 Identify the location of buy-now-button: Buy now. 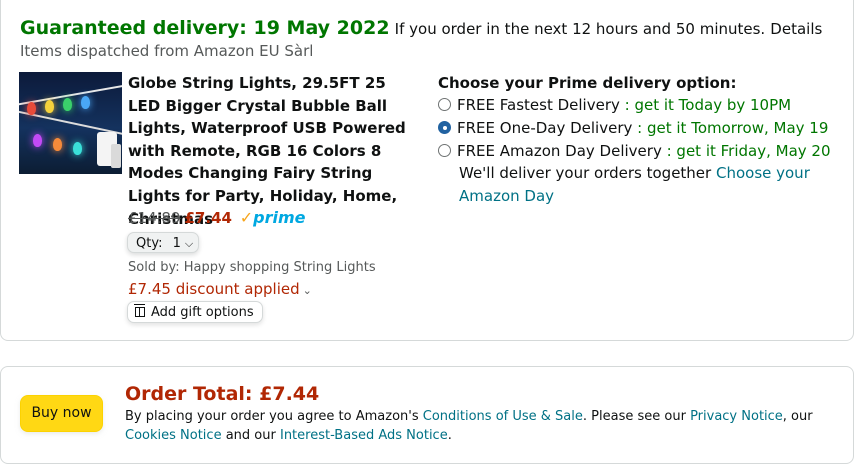
(61, 413).